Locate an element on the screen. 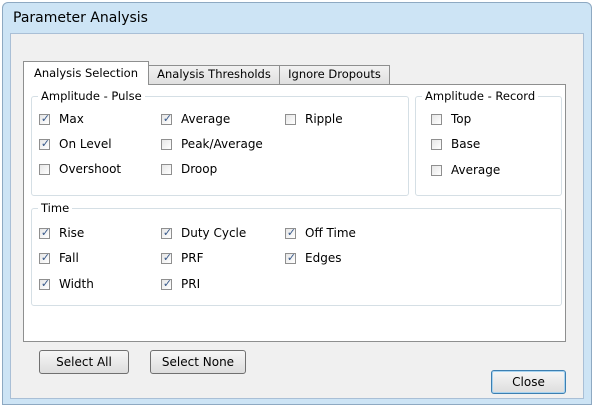 Image resolution: width=595 pixels, height=408 pixels. checkbox-label: Peak/Average is located at coordinates (222, 144).